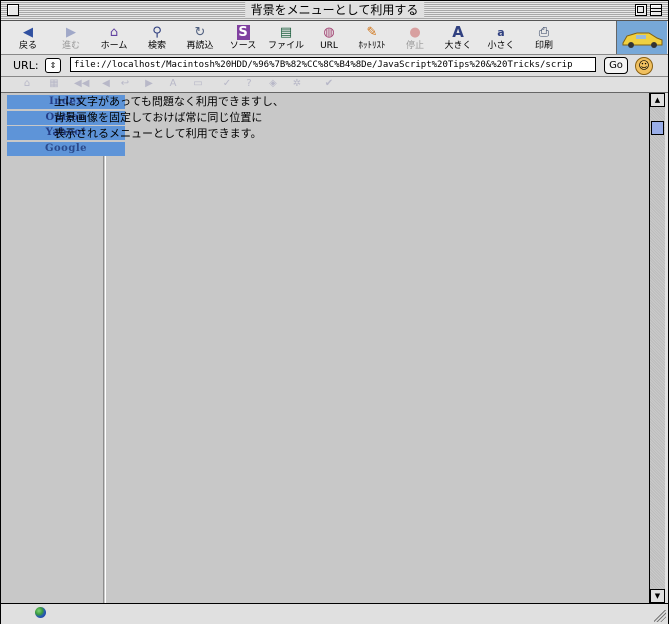 The height and width of the screenshot is (624, 669). I want to click on resize-grip-icon, so click(660, 616).